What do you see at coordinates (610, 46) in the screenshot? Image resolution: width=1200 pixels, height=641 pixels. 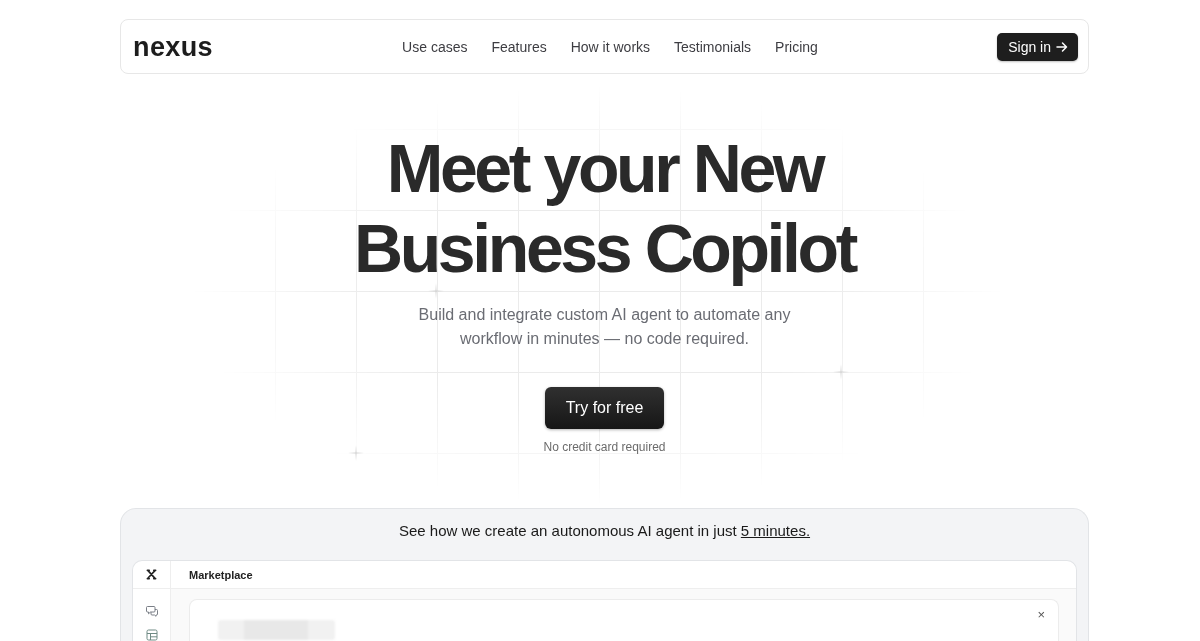 I see `nav-link: How it works` at bounding box center [610, 46].